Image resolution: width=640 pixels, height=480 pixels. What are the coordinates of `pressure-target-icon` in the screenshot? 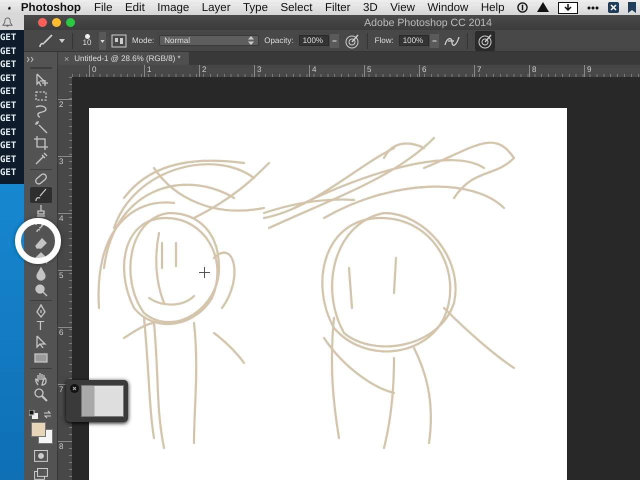 It's located at (352, 40).